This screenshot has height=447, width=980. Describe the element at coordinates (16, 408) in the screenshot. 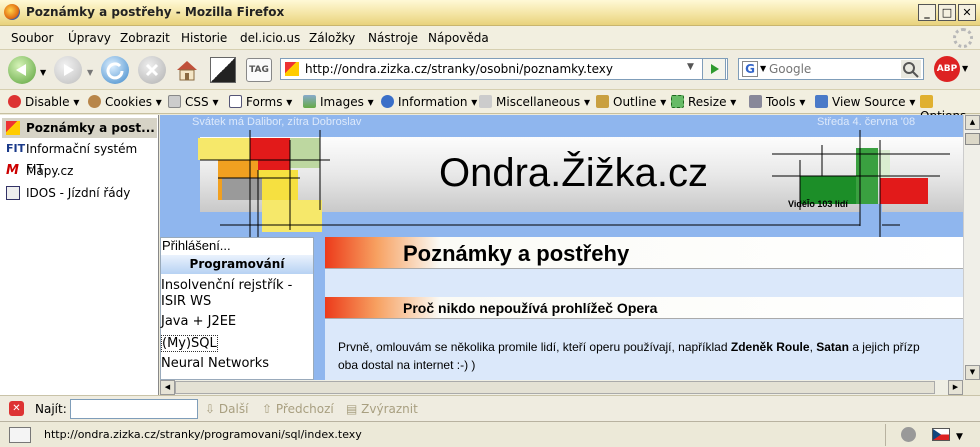

I see `close-find-icon: ✕` at that location.